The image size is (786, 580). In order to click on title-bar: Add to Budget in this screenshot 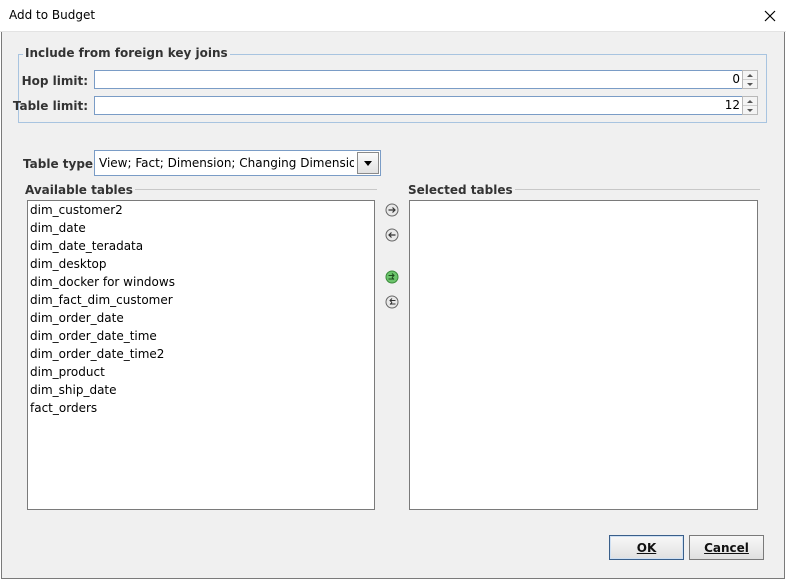, I will do `click(393, 16)`.